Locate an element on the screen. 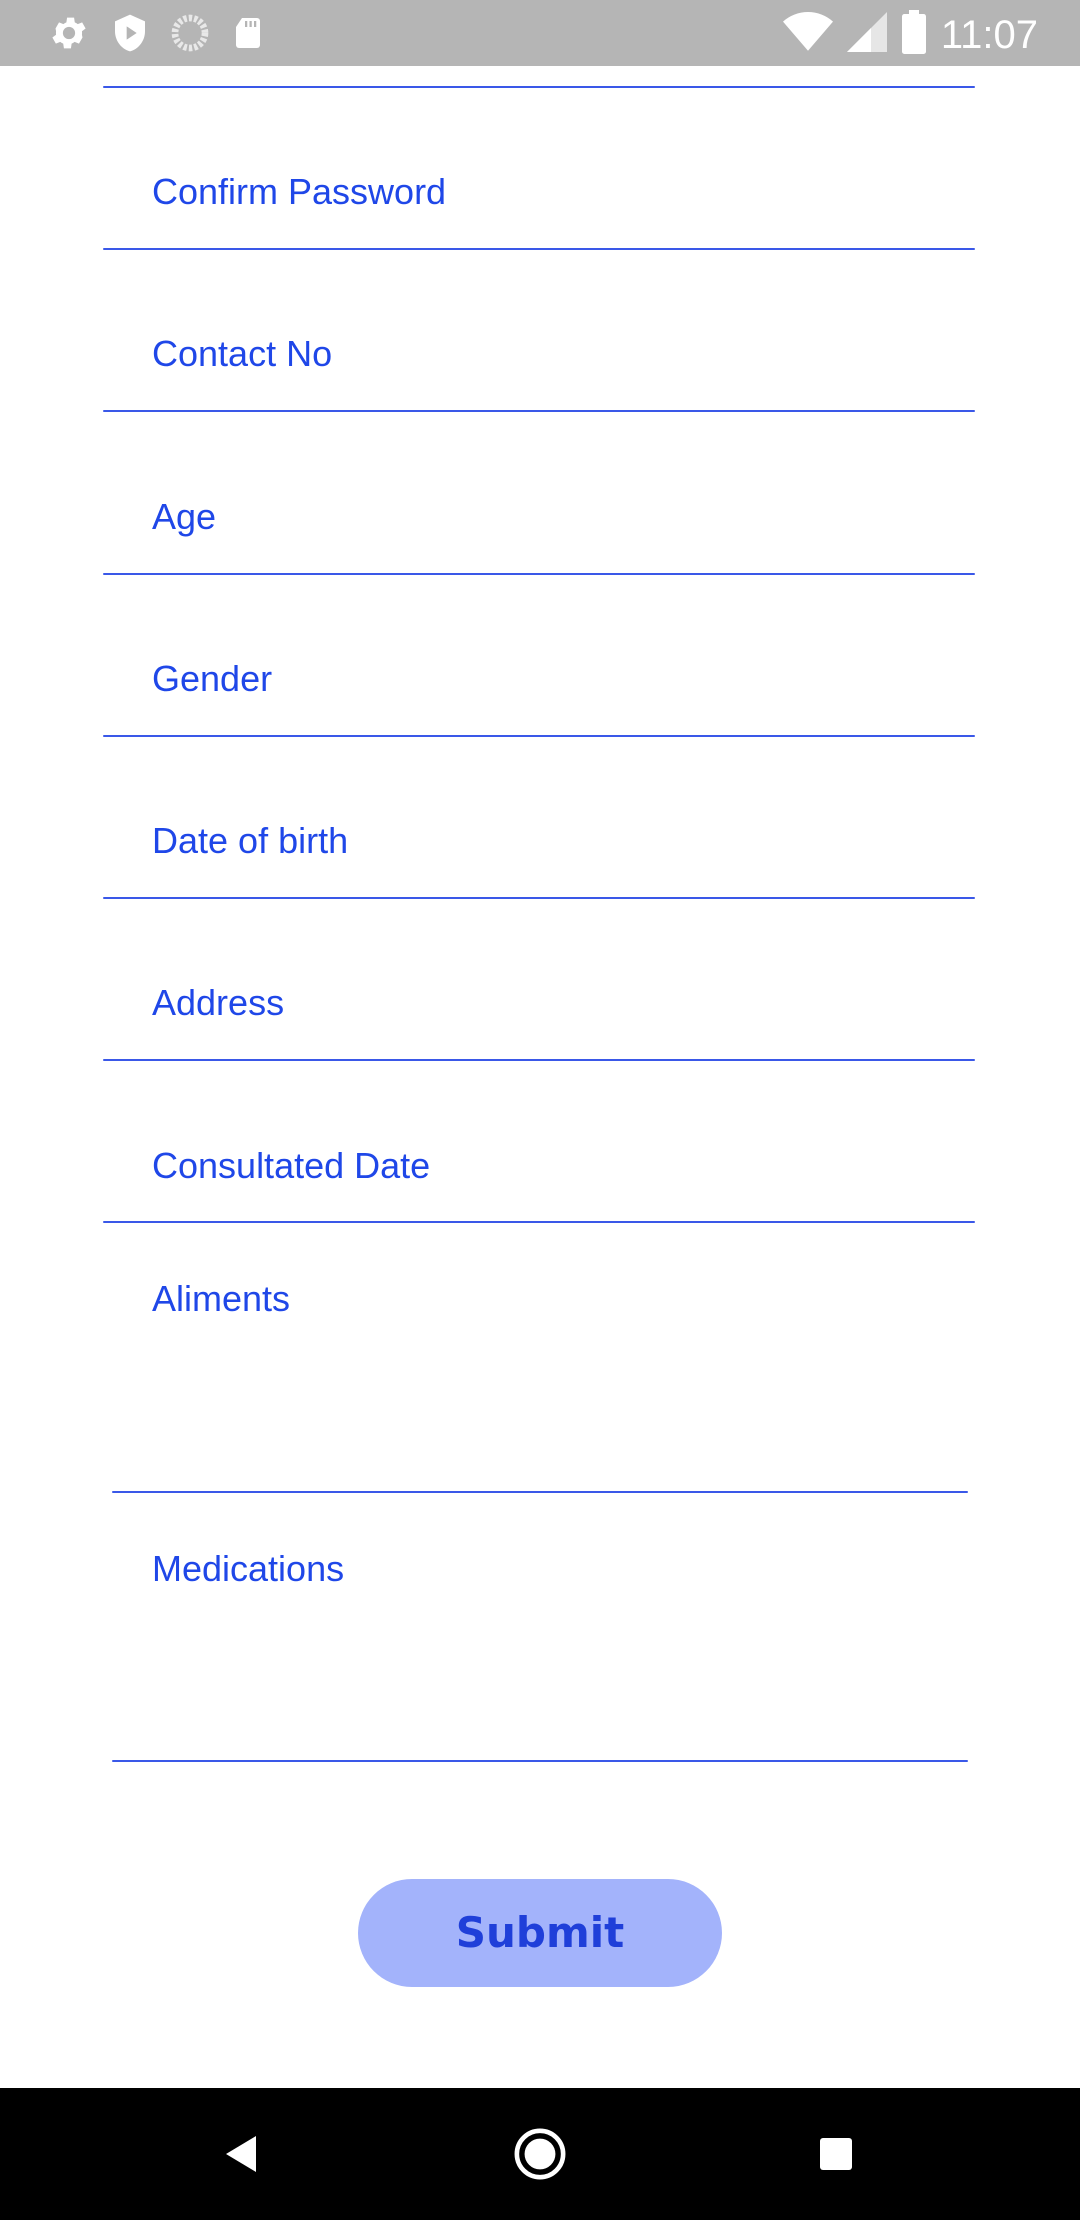  date-of-birth-label: Date of birth is located at coordinates (250, 840).